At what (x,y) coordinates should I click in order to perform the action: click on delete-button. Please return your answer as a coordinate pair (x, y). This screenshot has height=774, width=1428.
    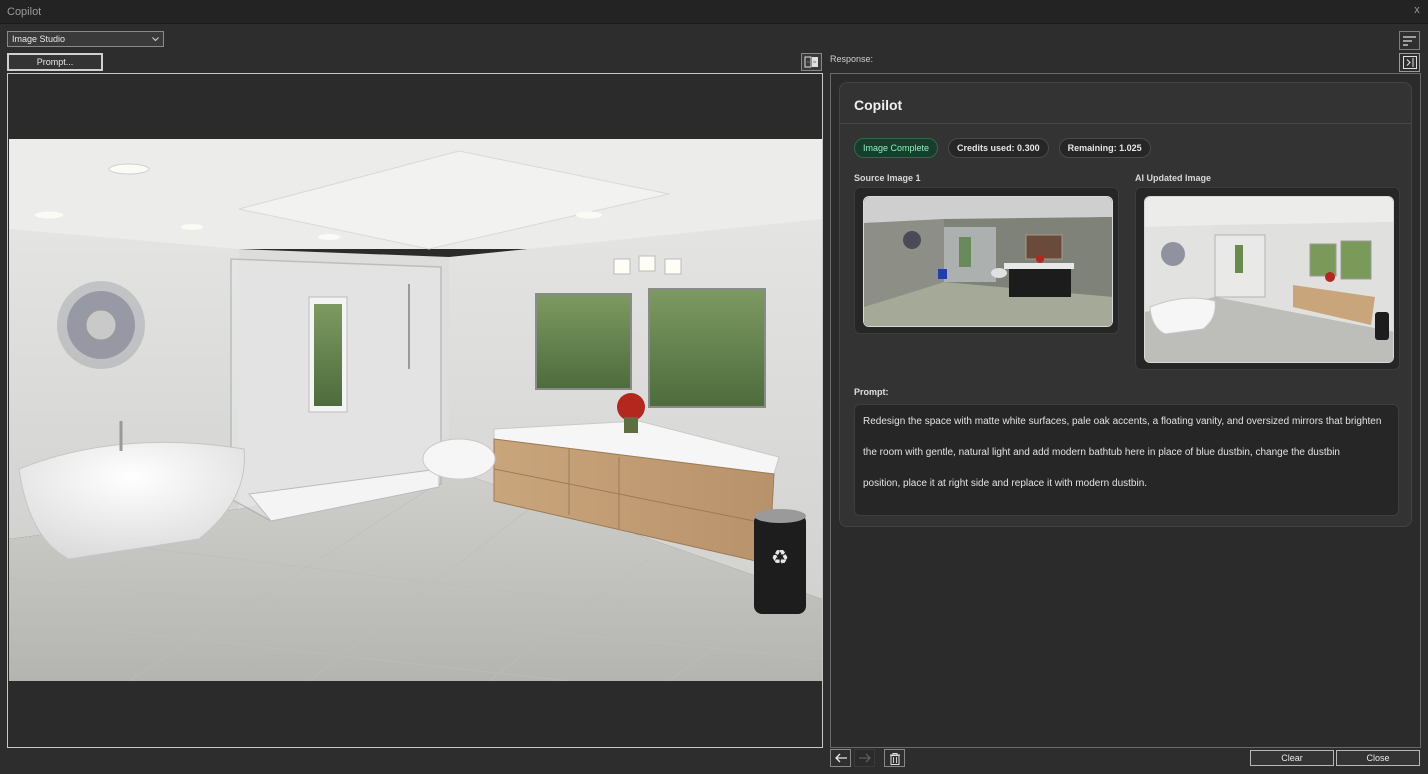
    Looking at the image, I should click on (894, 758).